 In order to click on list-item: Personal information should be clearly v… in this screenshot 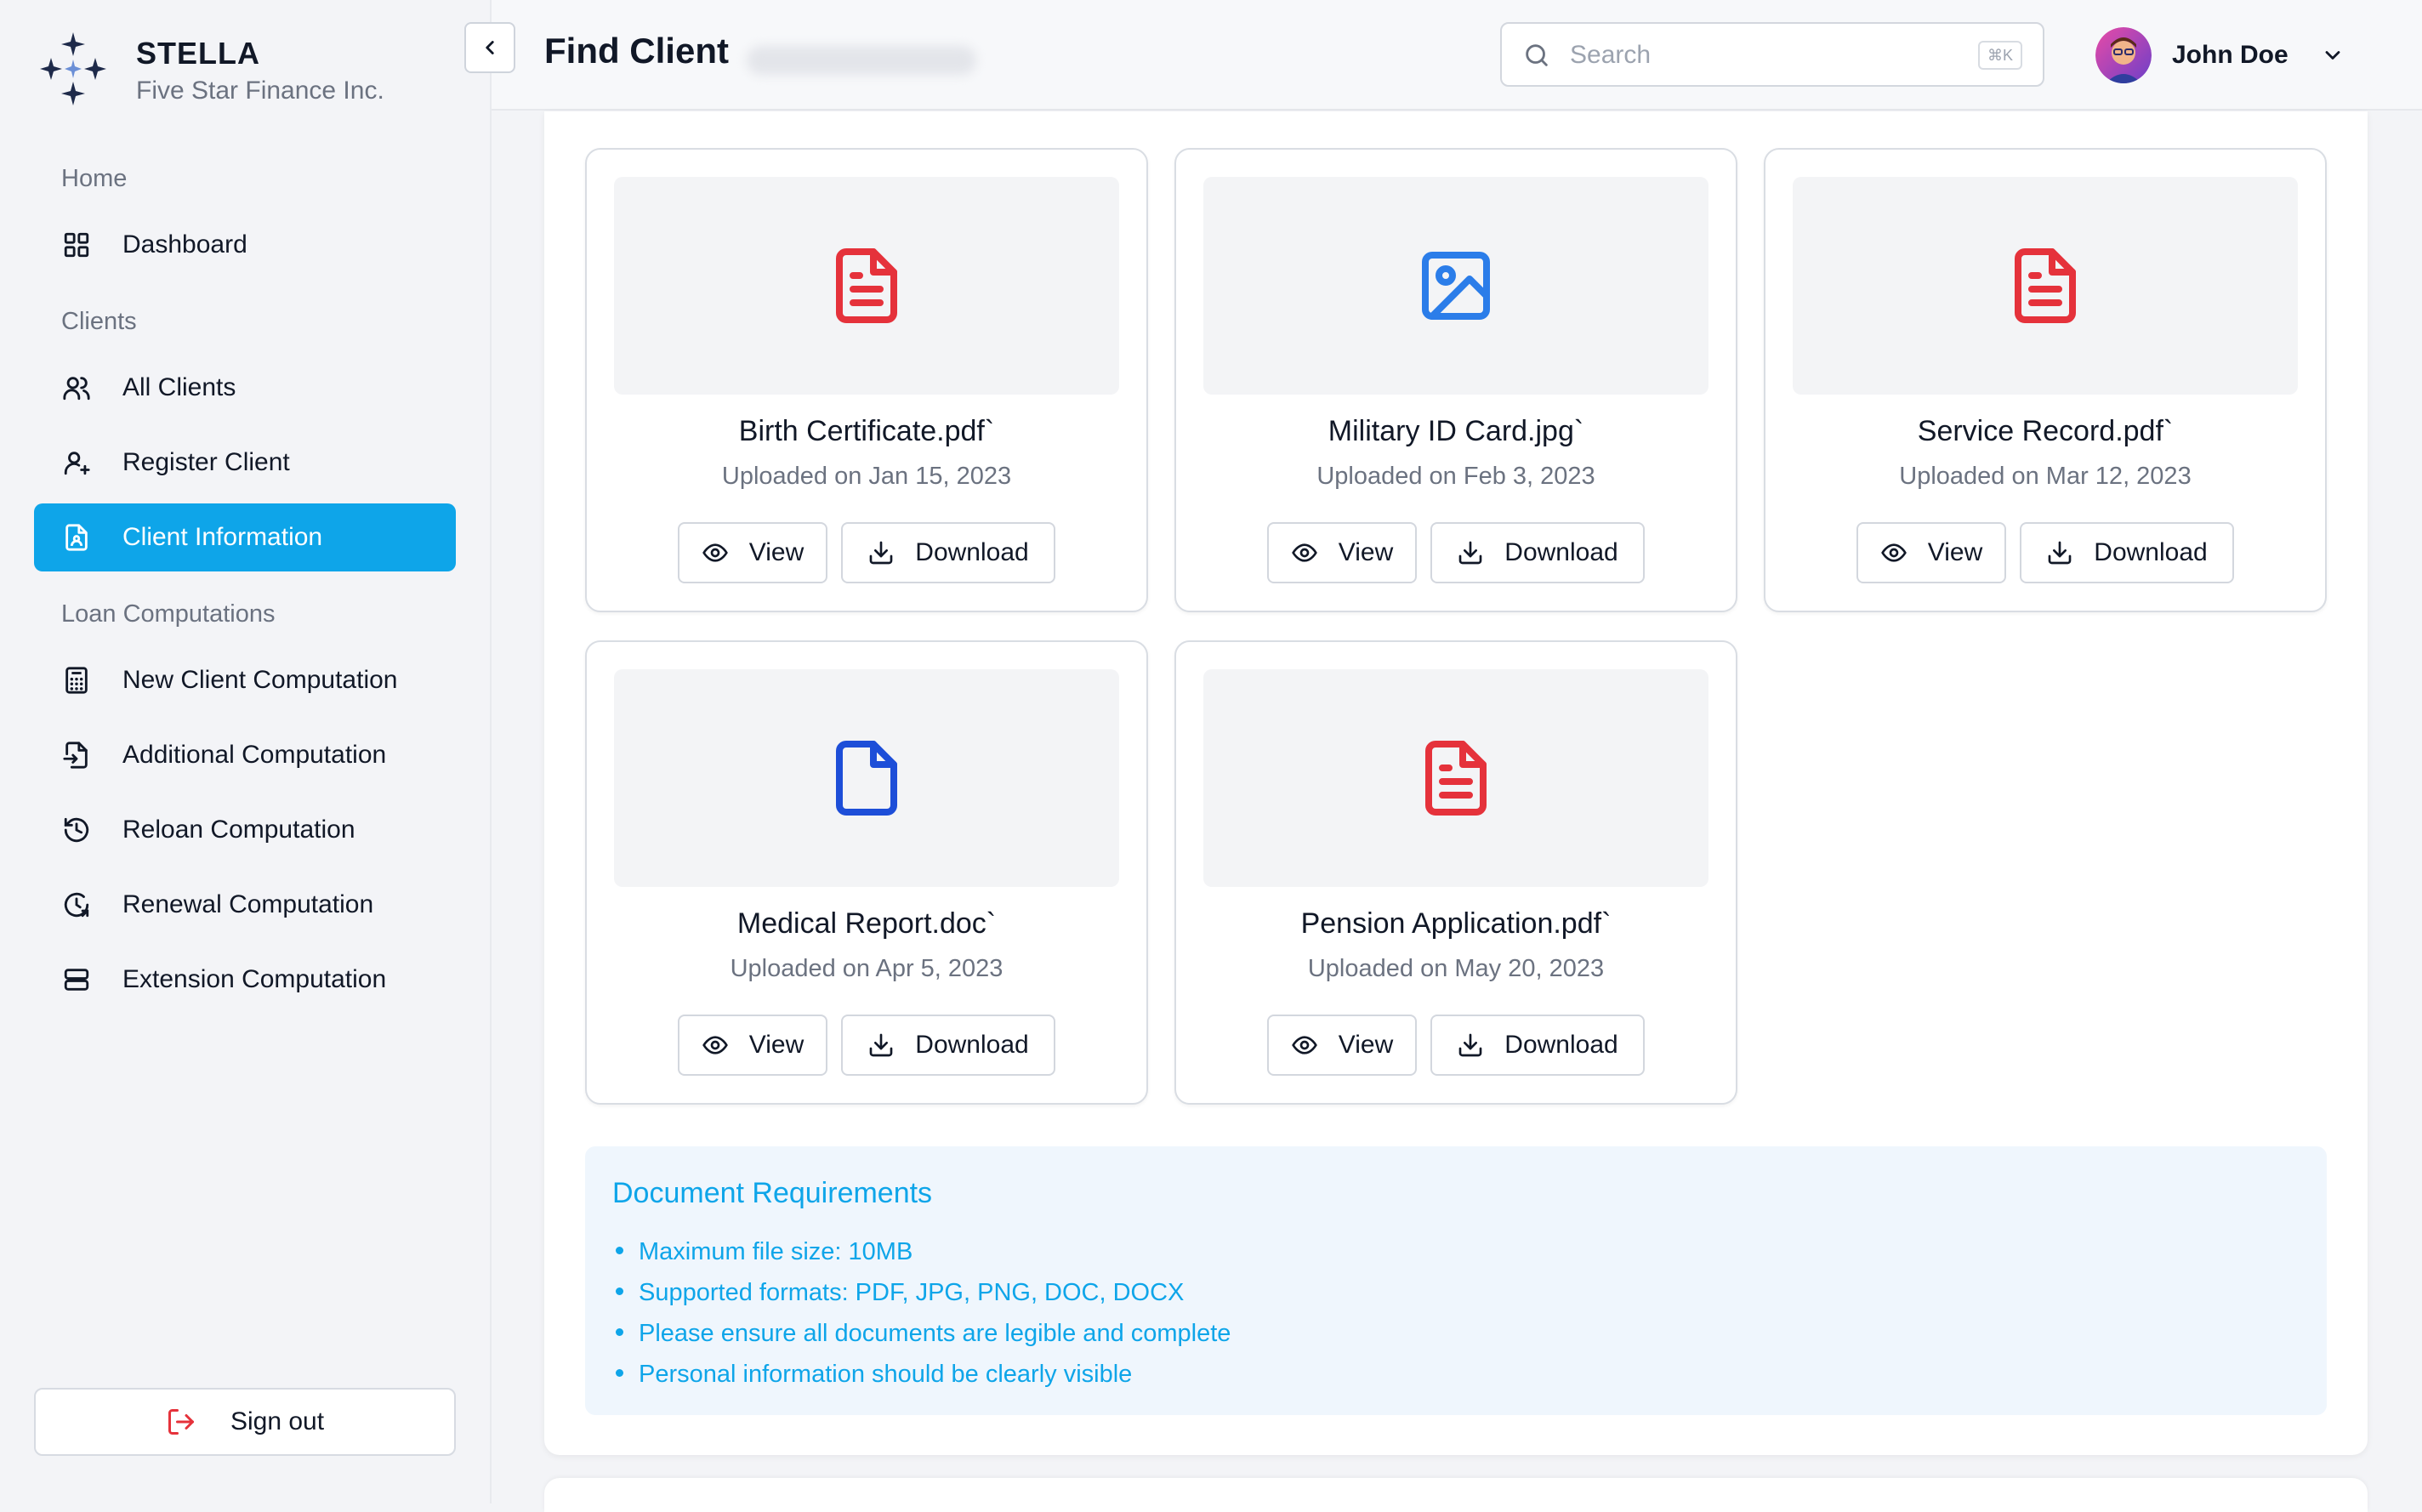, I will do `click(923, 1374)`.